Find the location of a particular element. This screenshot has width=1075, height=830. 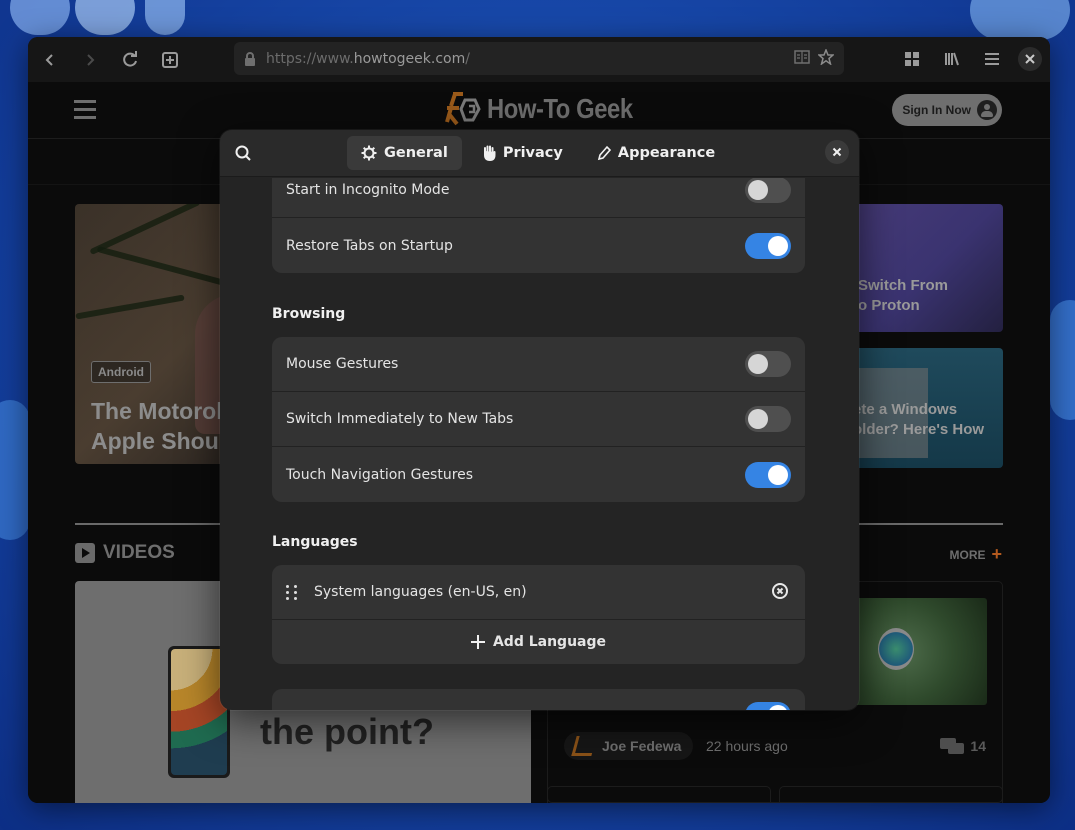

reload-icon is located at coordinates (130, 58).